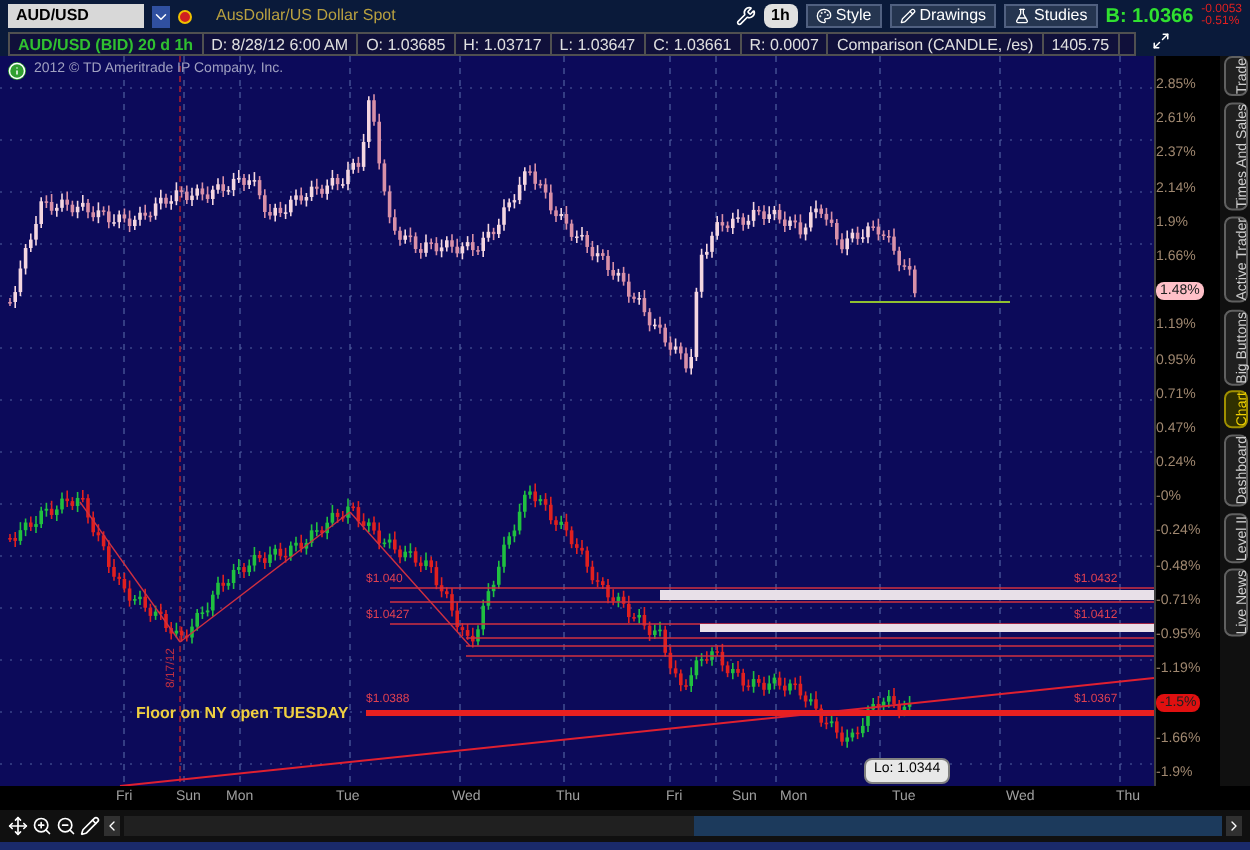 This screenshot has height=850, width=1250. I want to click on toolbar-button: Studies, so click(1051, 16).